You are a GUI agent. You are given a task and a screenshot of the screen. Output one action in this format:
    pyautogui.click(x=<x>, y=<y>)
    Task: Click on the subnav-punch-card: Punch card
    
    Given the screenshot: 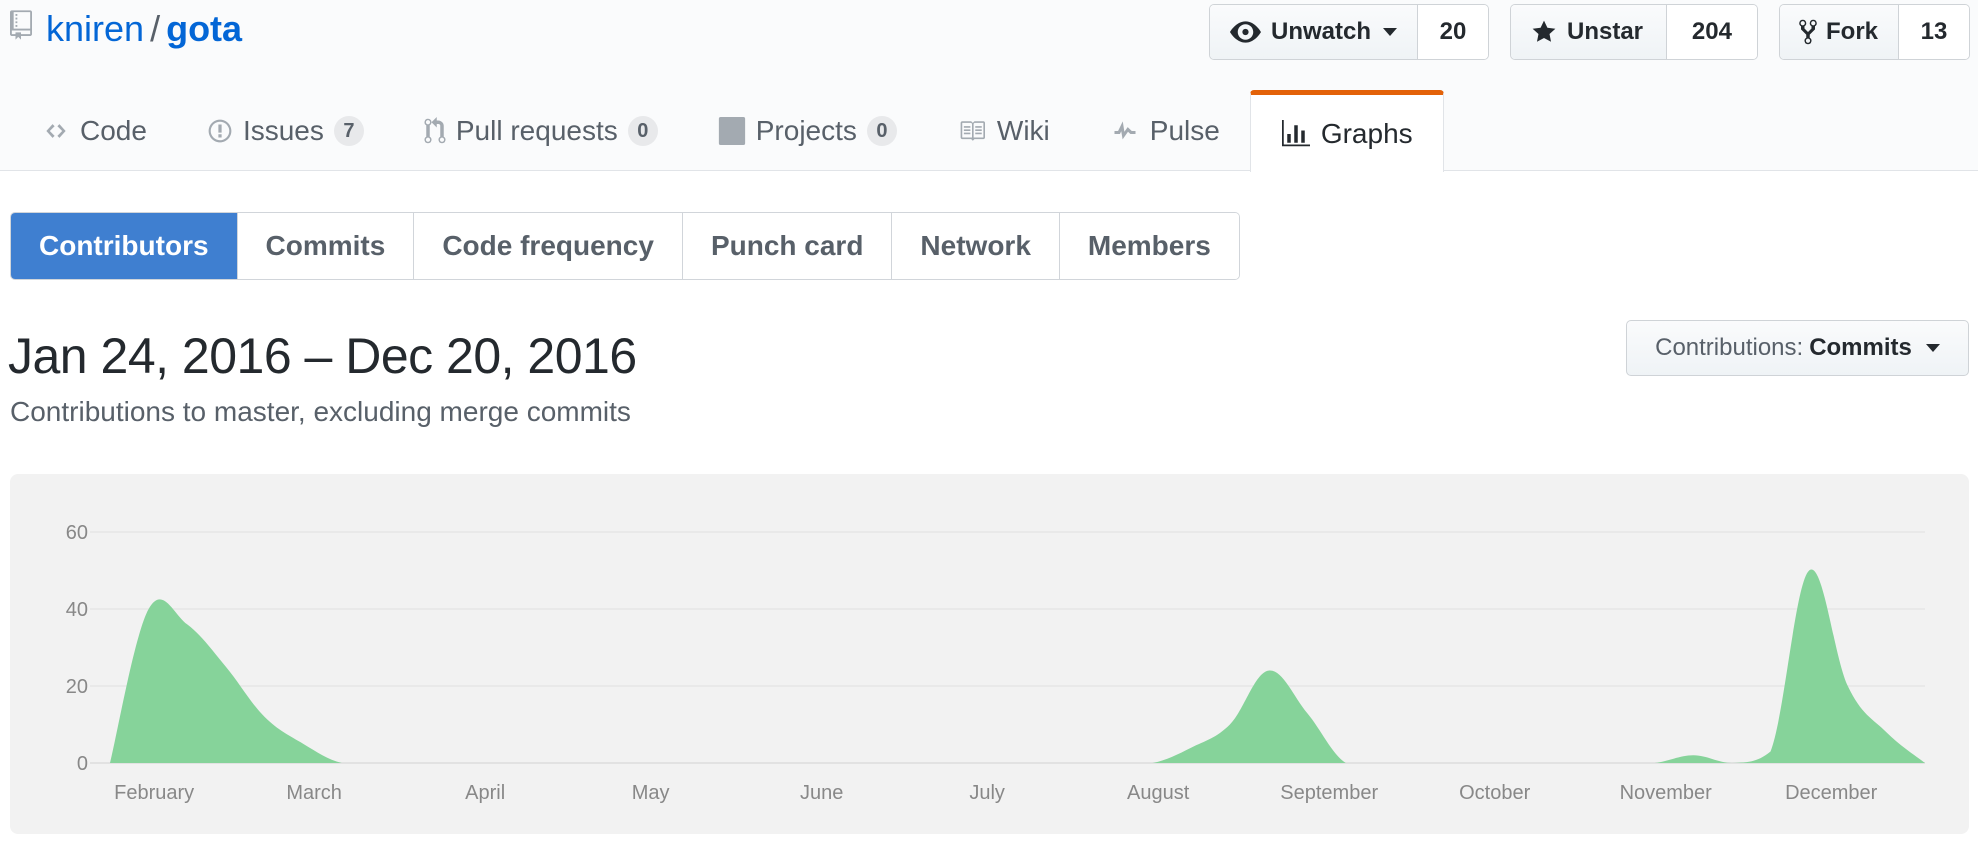 What is the action you would take?
    pyautogui.click(x=787, y=246)
    